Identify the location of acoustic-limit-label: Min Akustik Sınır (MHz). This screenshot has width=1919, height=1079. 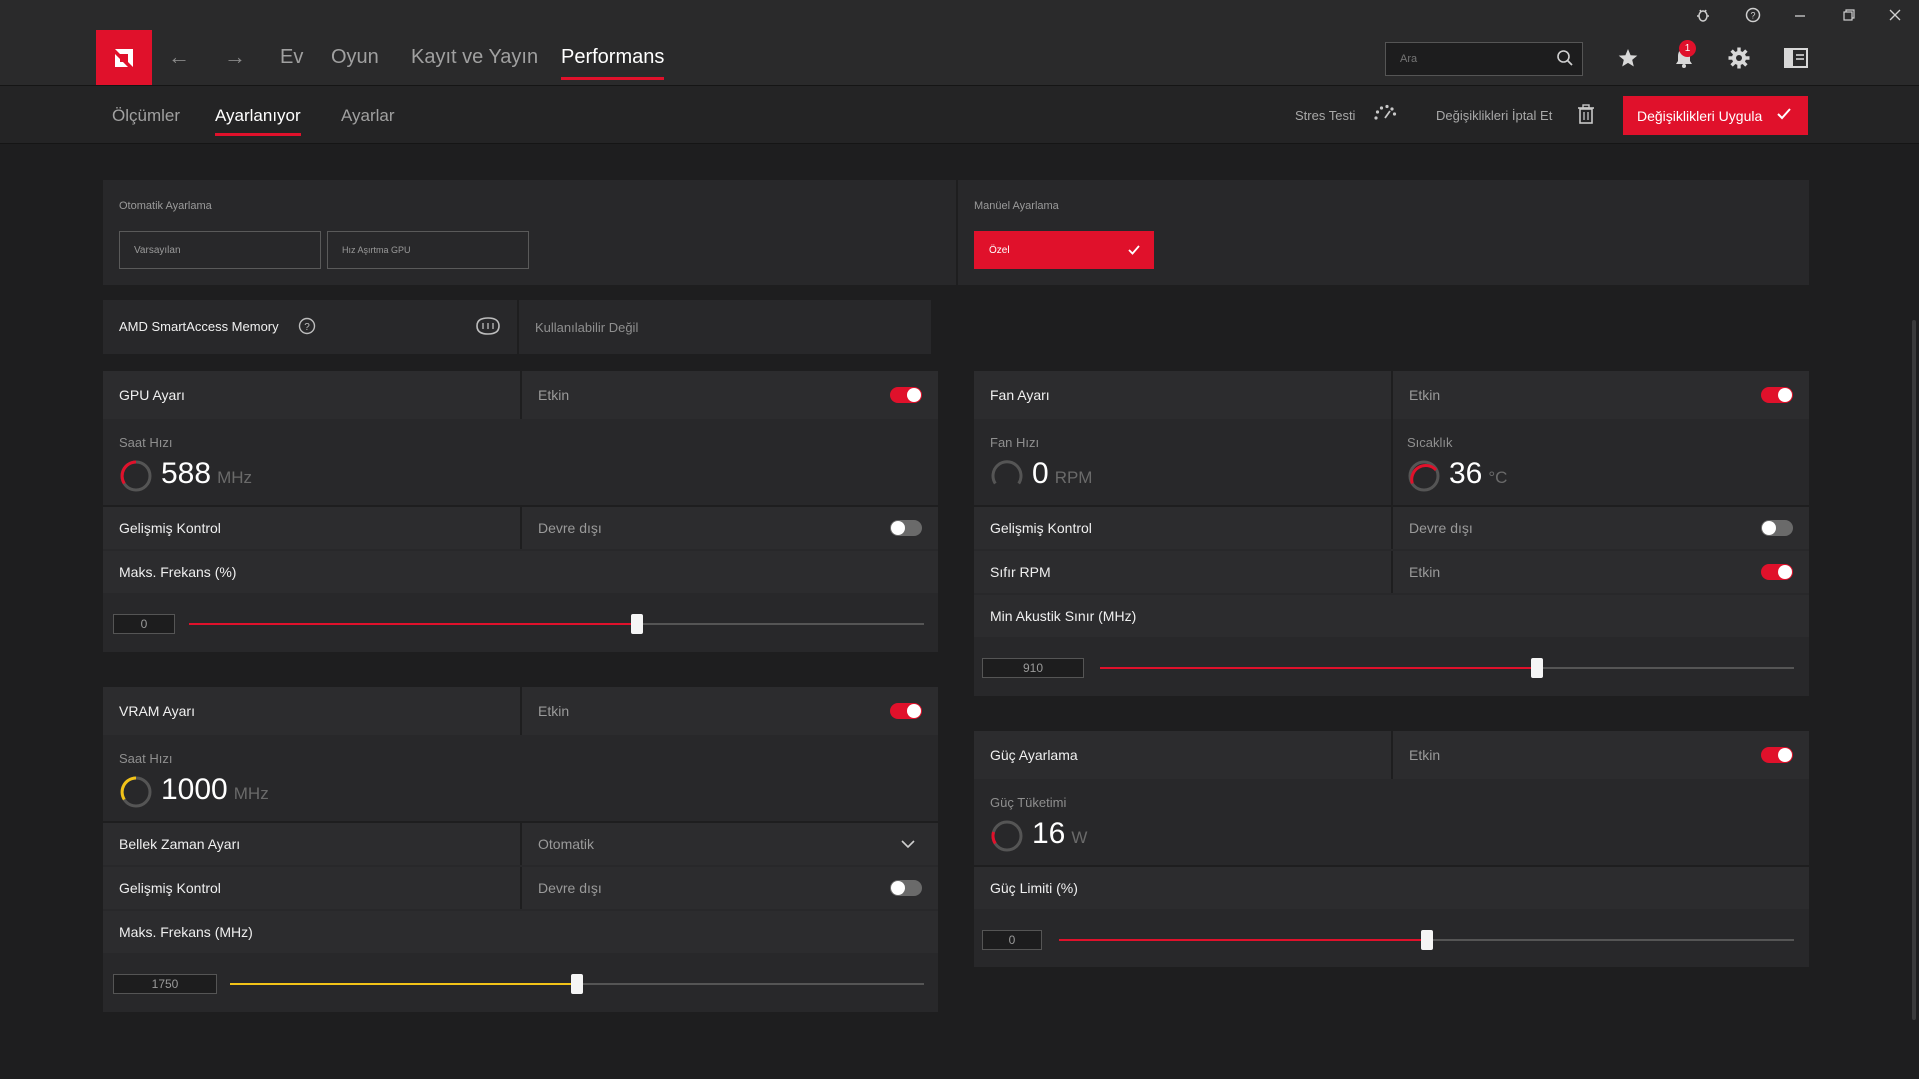
(1063, 616).